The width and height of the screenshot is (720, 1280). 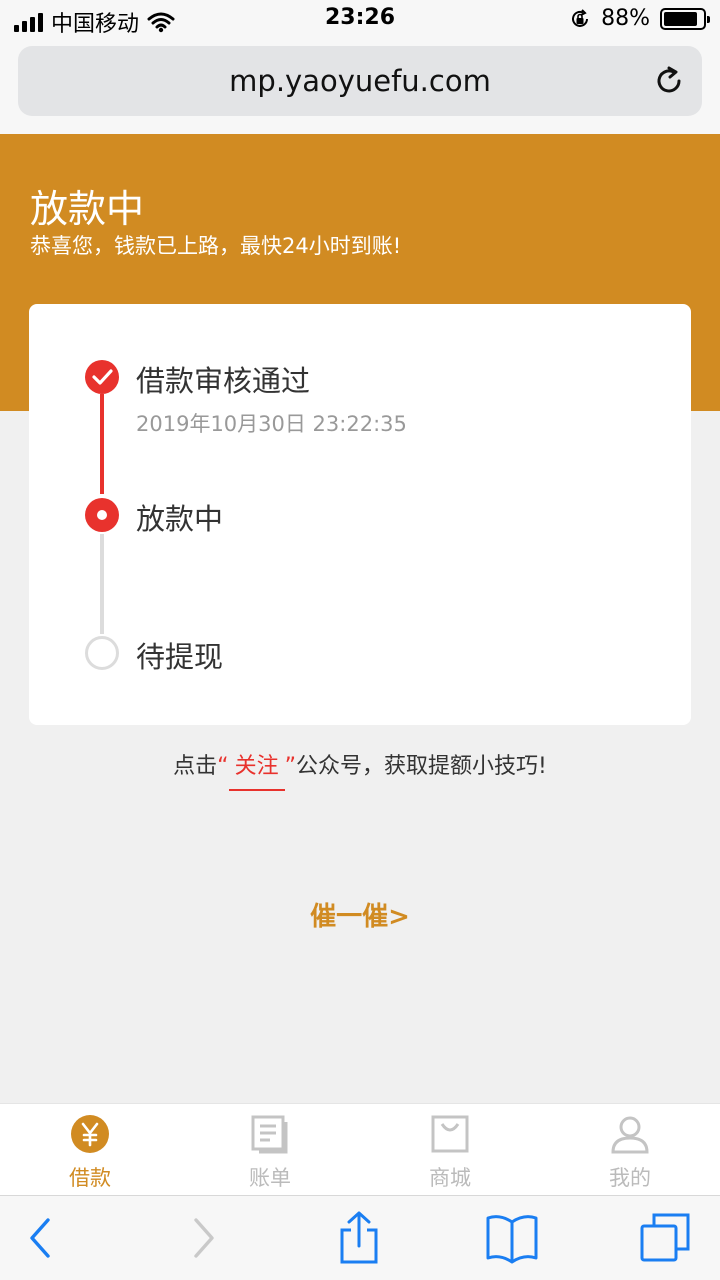 What do you see at coordinates (625, 18) in the screenshot?
I see `battery-percent: 88%` at bounding box center [625, 18].